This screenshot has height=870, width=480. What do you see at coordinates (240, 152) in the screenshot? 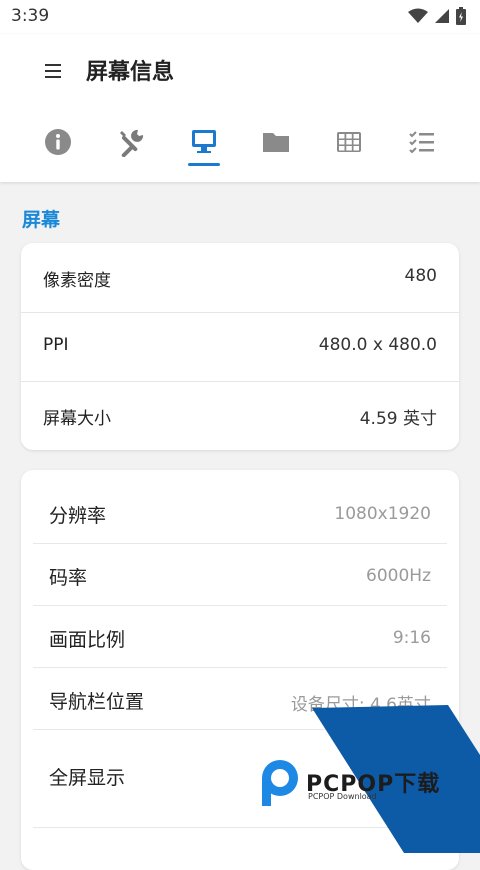
I see `tab-bar` at bounding box center [240, 152].